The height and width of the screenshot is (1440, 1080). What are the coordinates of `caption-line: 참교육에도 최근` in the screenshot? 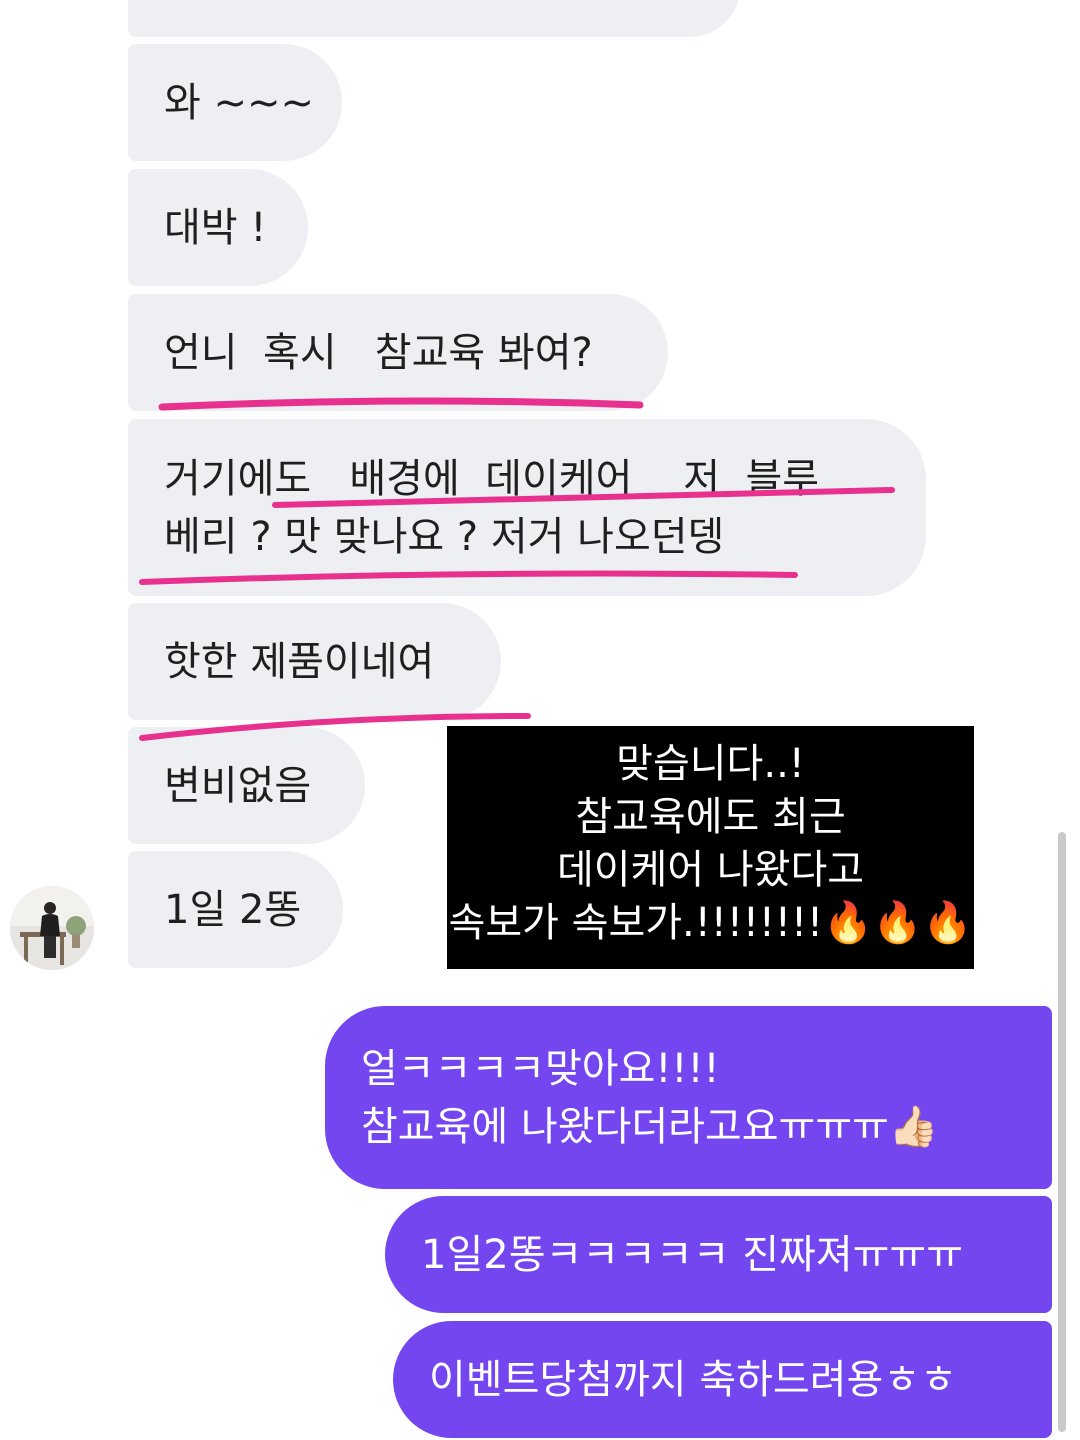 It's located at (710, 817).